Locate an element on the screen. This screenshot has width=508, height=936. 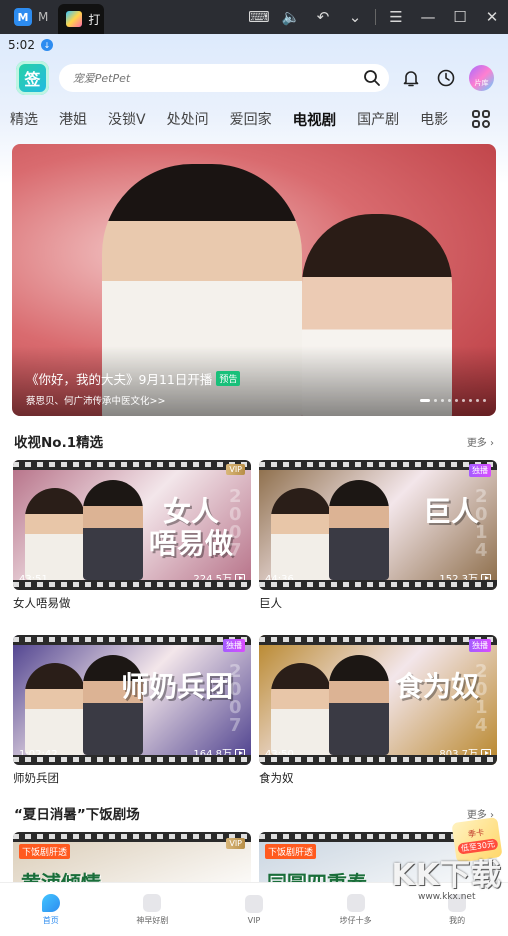
drama-title: 食为奴 is located at coordinates (378, 779).